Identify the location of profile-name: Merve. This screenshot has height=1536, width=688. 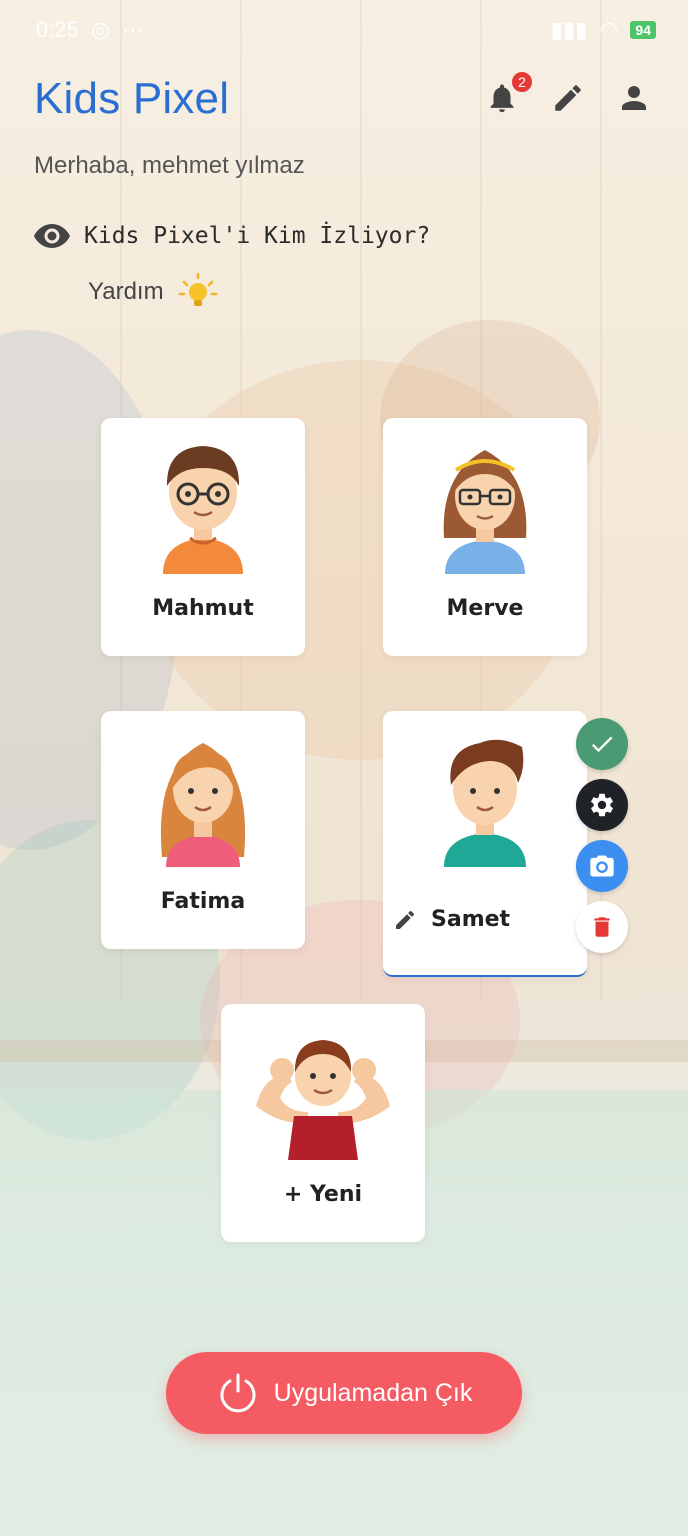
(485, 608).